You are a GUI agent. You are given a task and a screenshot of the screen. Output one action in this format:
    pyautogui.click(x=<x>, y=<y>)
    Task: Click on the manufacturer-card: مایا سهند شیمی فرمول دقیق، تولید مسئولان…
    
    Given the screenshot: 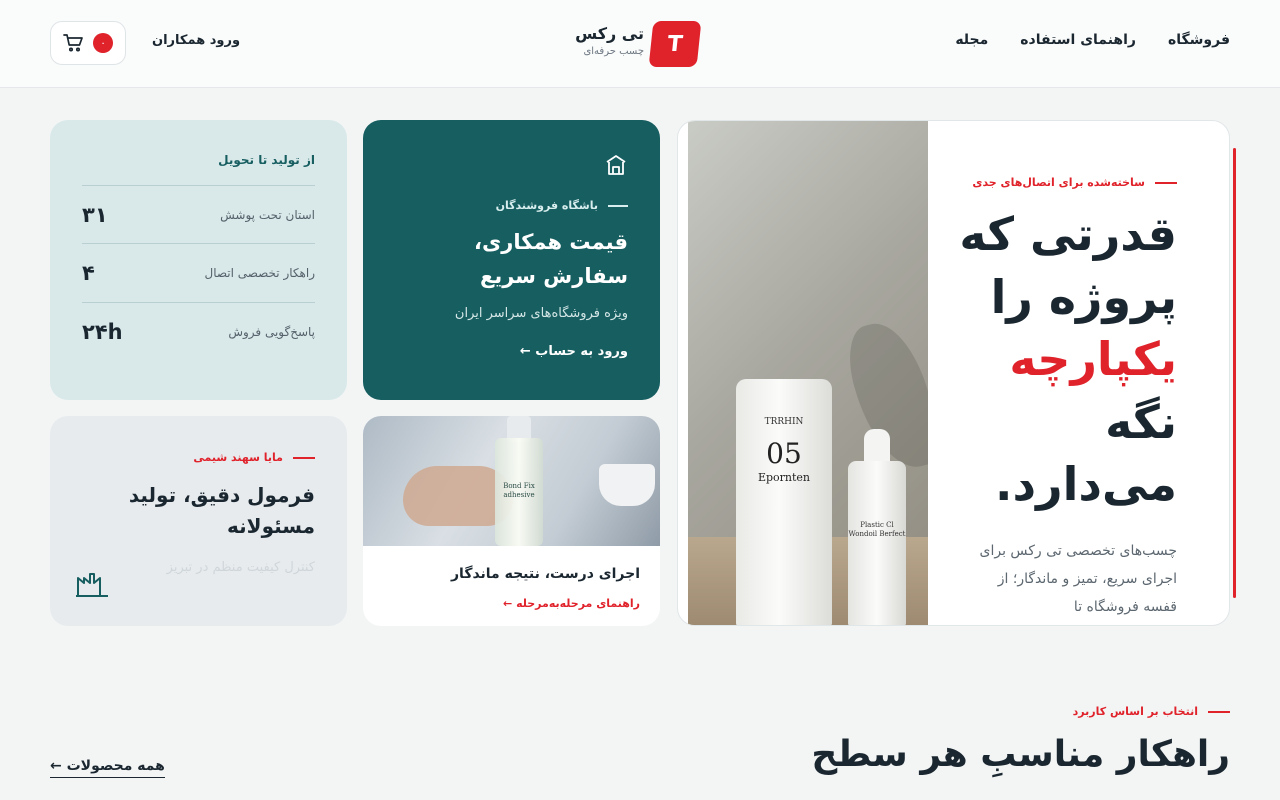 What is the action you would take?
    pyautogui.click(x=198, y=521)
    